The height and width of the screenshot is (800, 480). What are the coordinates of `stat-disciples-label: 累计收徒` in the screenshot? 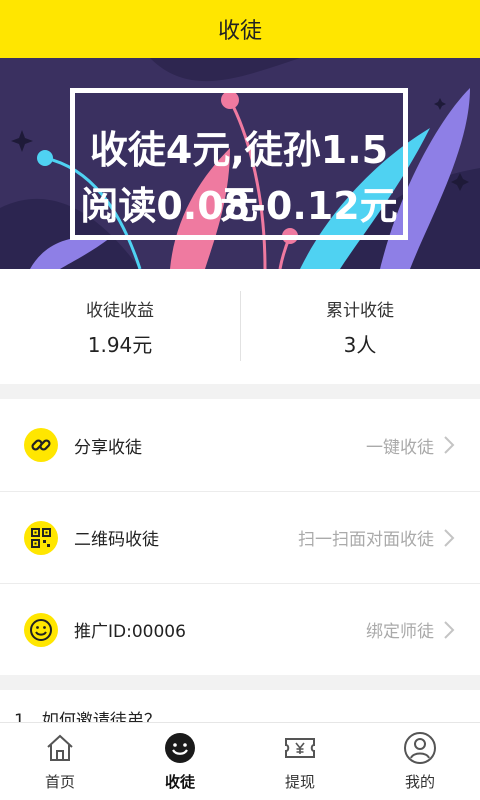 It's located at (360, 310).